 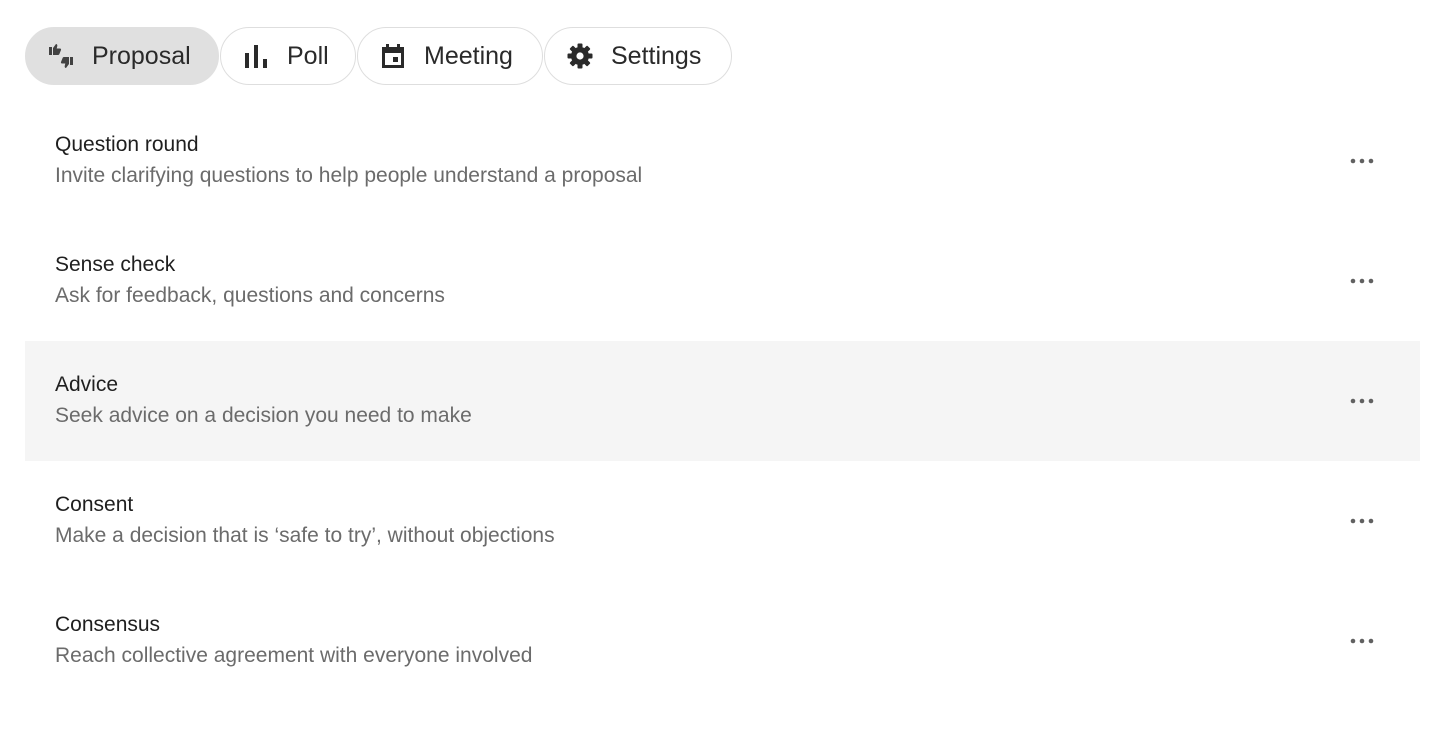 I want to click on tab-meeting: Meeting, so click(x=450, y=56).